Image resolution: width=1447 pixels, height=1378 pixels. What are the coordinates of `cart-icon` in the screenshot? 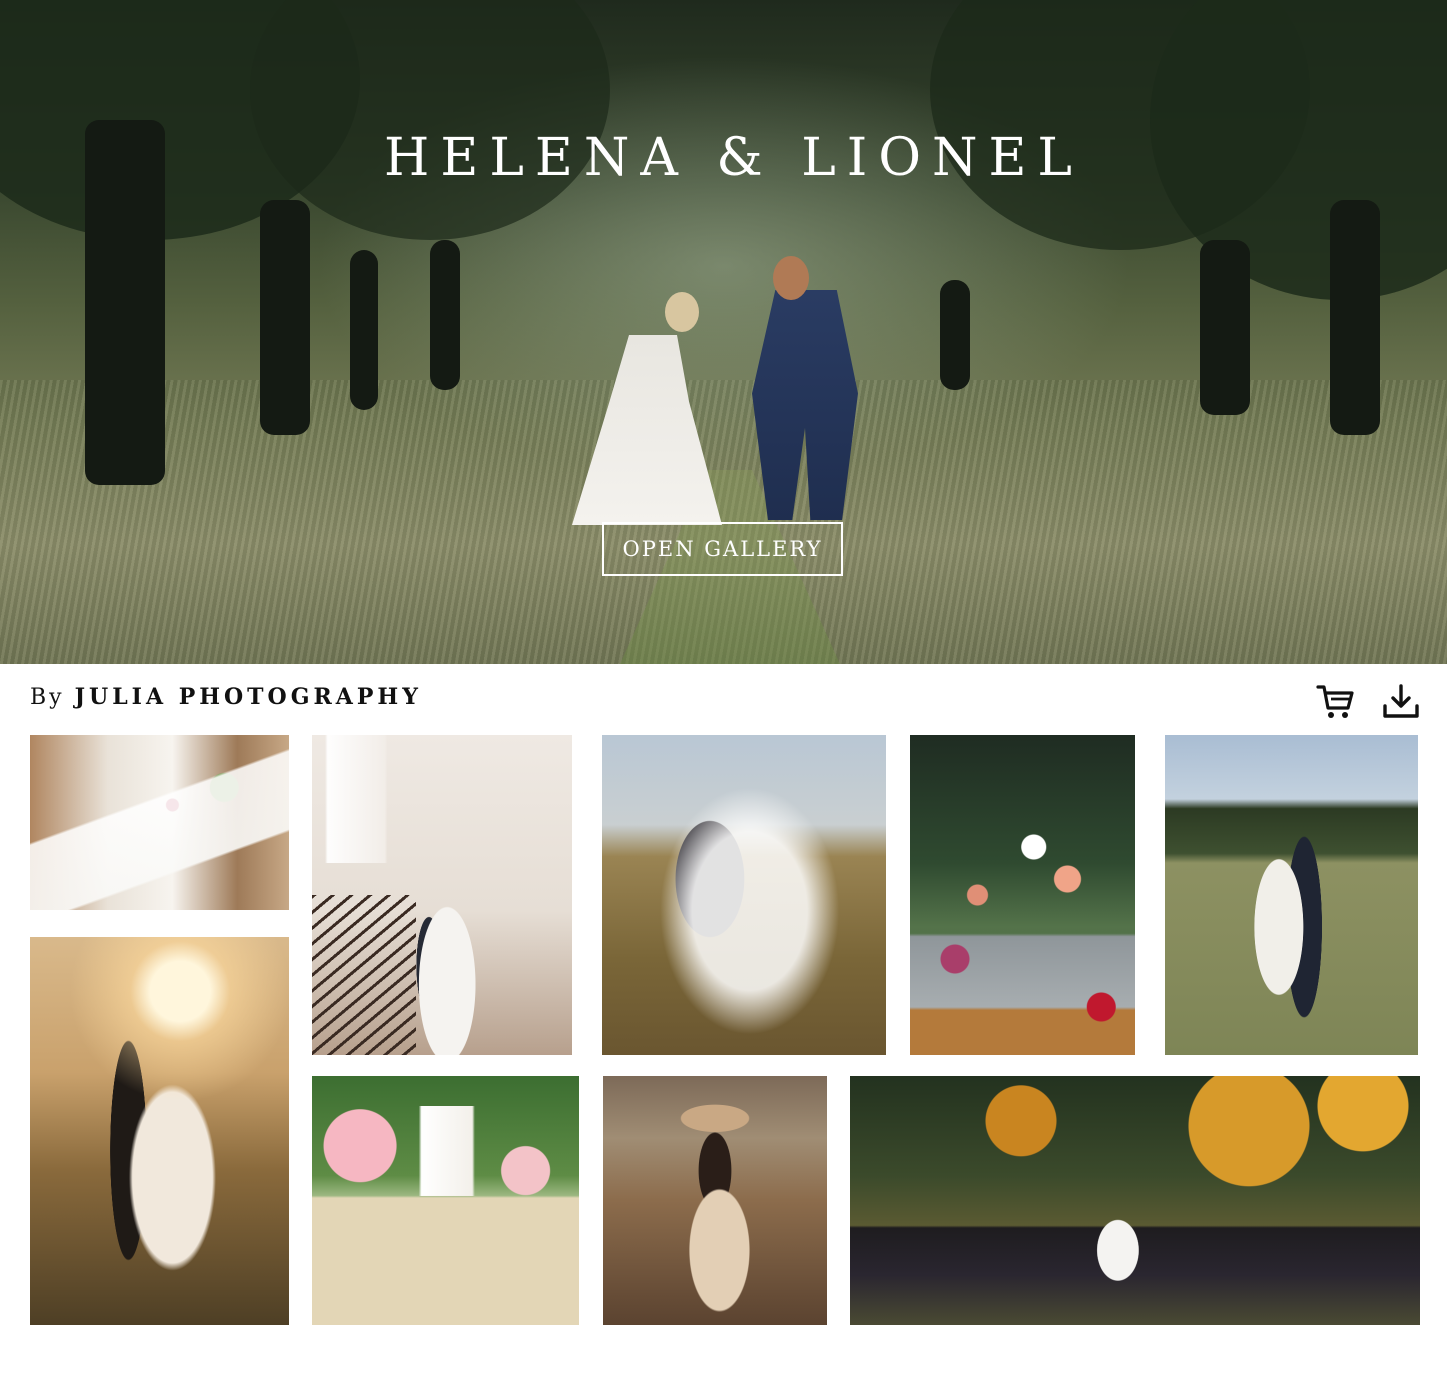 It's located at (1335, 701).